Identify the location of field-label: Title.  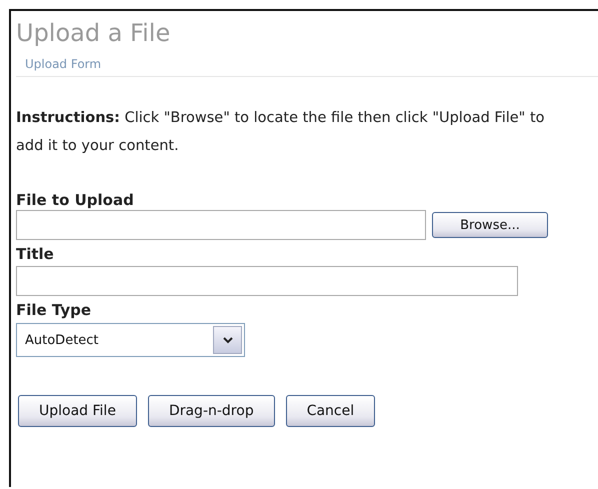
(35, 254).